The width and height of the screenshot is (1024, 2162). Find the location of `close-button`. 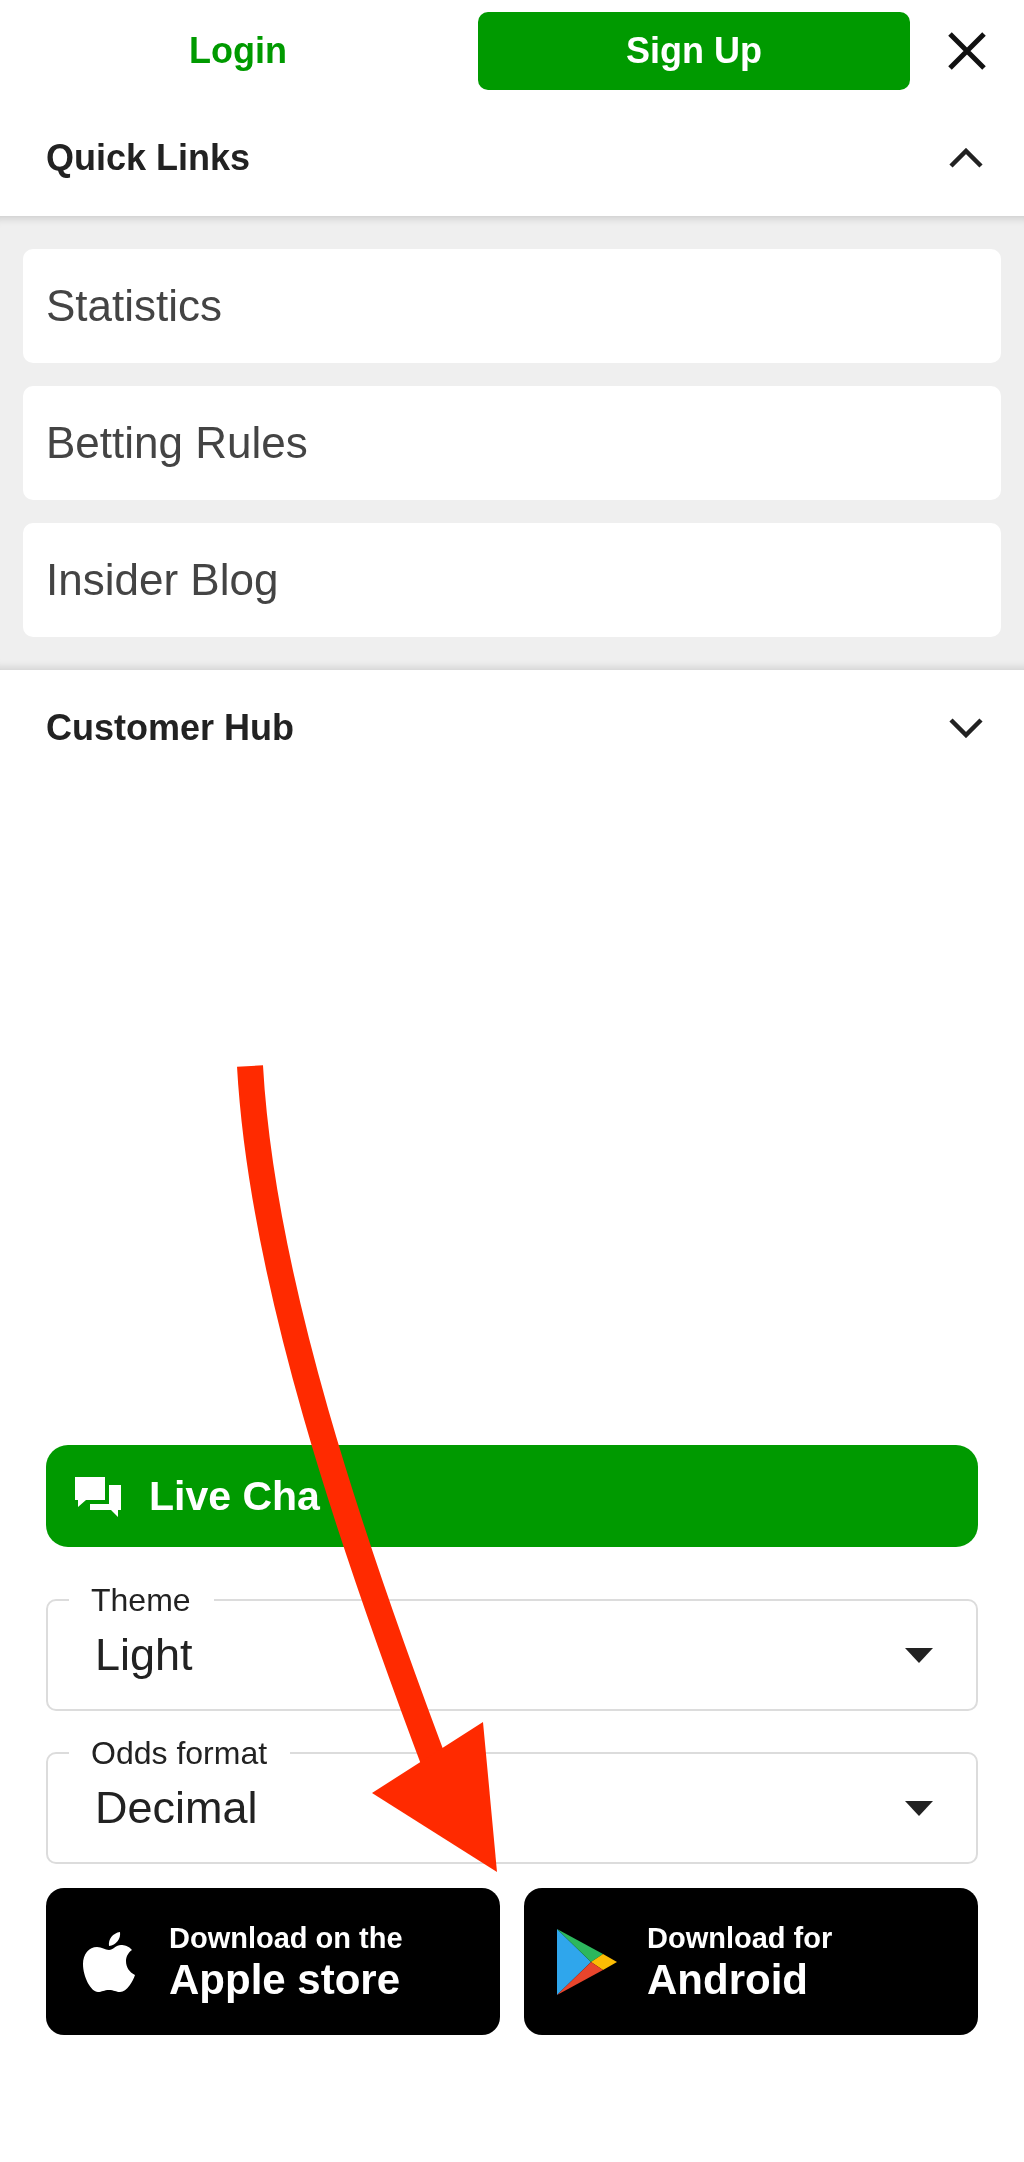

close-button is located at coordinates (967, 51).